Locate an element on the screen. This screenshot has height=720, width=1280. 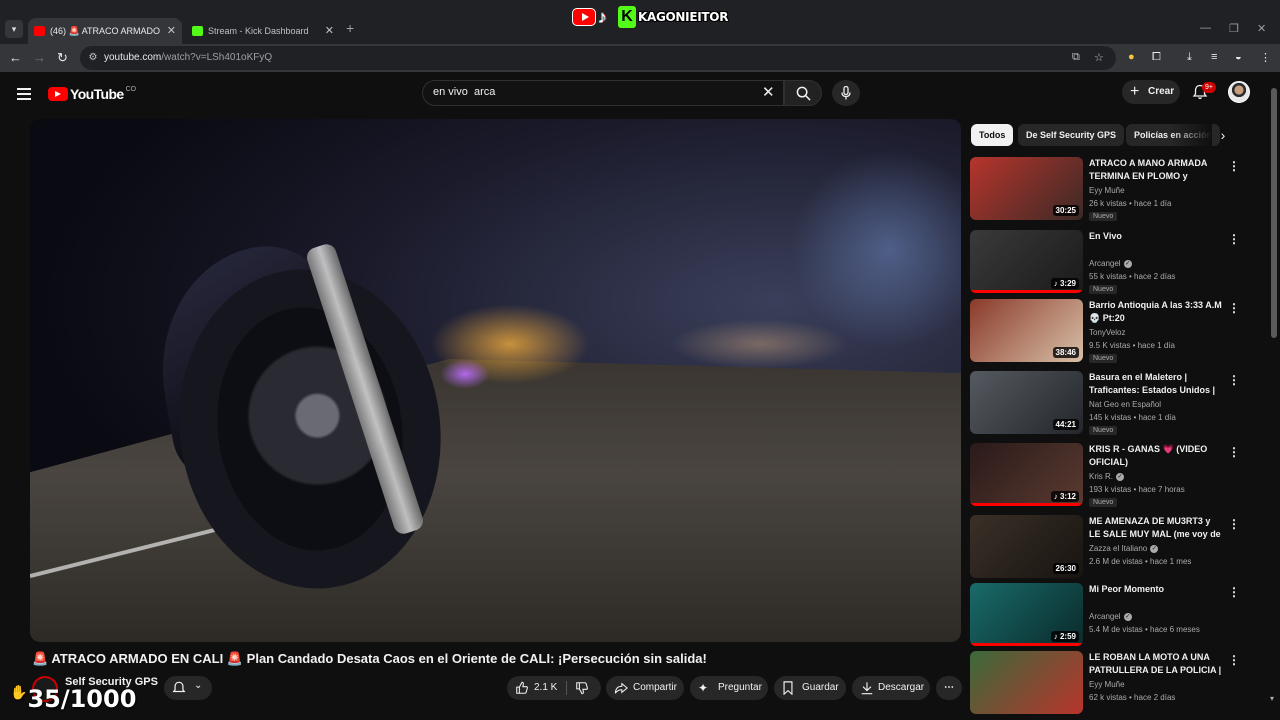
microphone-icon is located at coordinates (846, 93).